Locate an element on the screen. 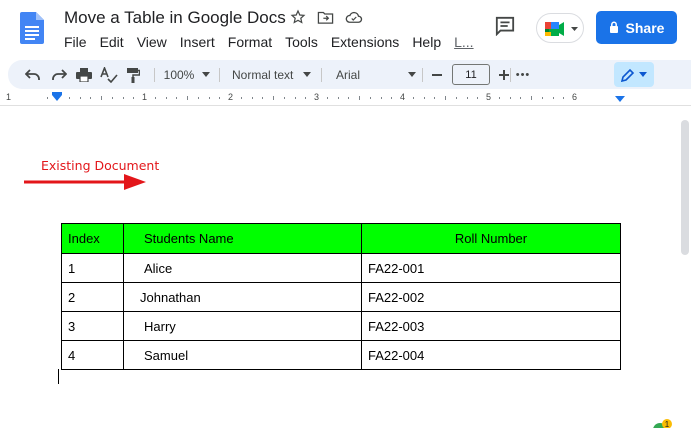 Image resolution: width=691 pixels, height=428 pixels. ruler-number: 6 is located at coordinates (575, 97).